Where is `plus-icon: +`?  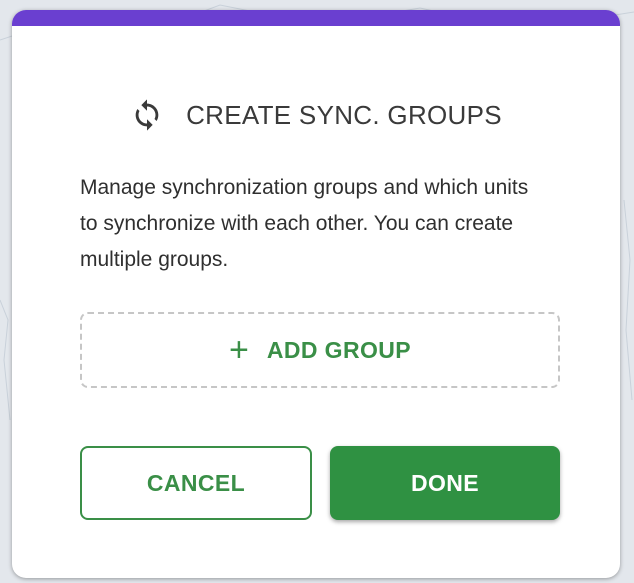 plus-icon: + is located at coordinates (238, 350).